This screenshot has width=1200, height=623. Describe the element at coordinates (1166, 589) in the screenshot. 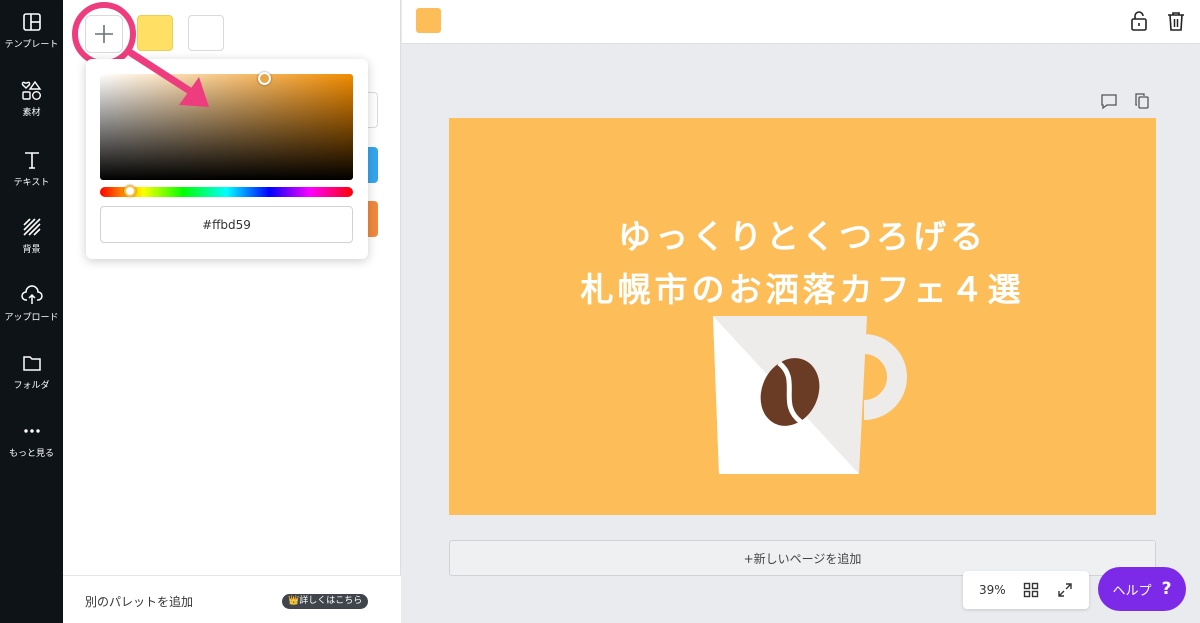

I see `question-mark-icon: ?` at that location.